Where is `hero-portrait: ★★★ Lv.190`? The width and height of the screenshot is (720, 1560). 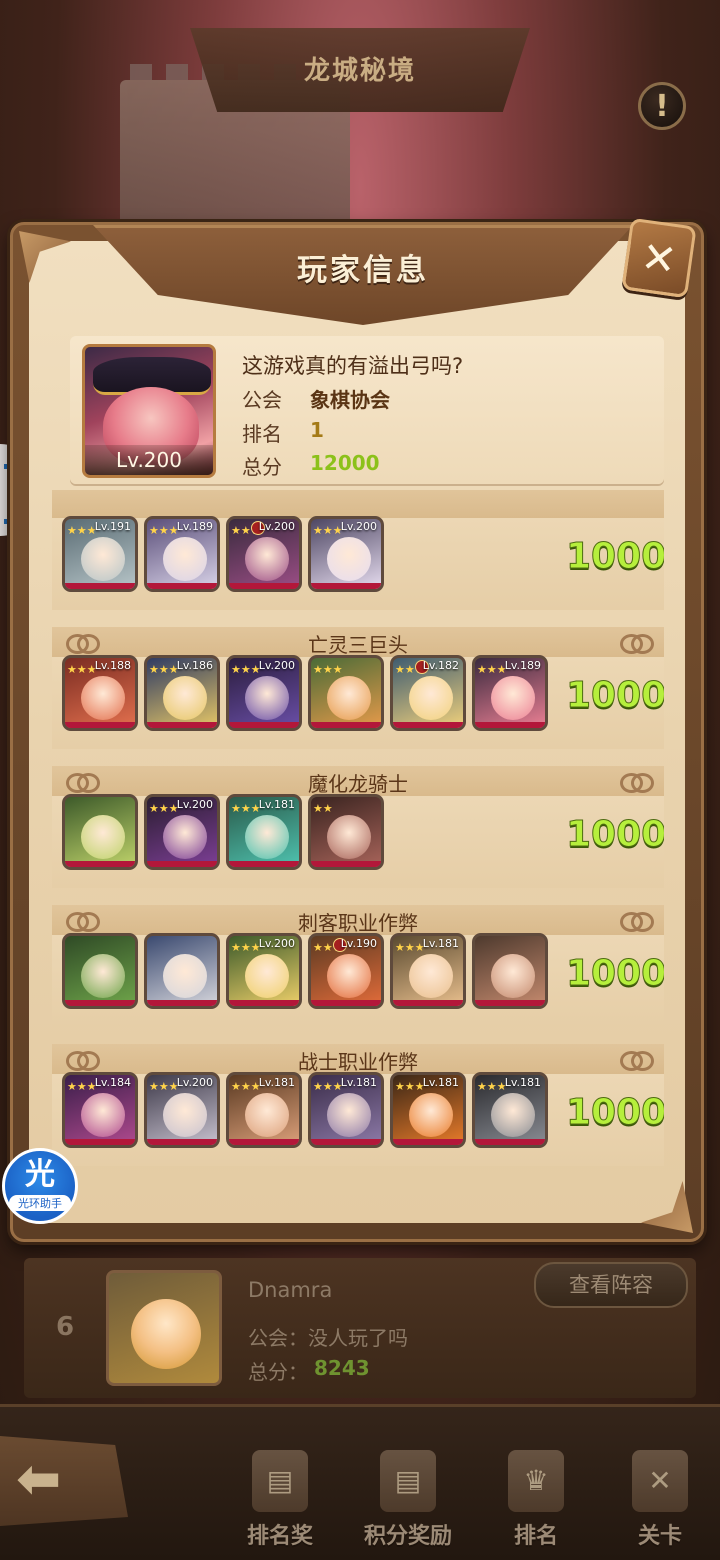 hero-portrait: ★★★ Lv.190 is located at coordinates (346, 971).